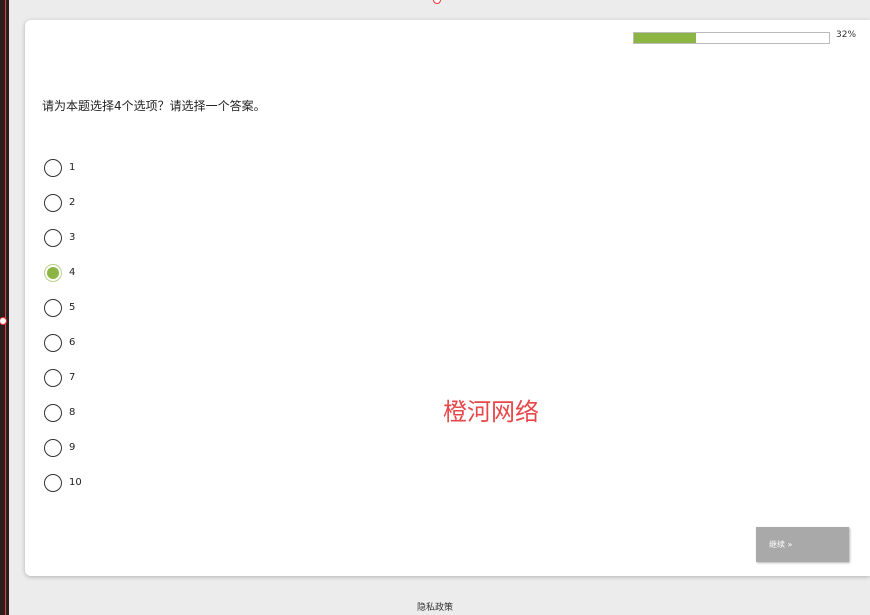 Image resolution: width=870 pixels, height=615 pixels. I want to click on answer-option: 5, so click(63, 307).